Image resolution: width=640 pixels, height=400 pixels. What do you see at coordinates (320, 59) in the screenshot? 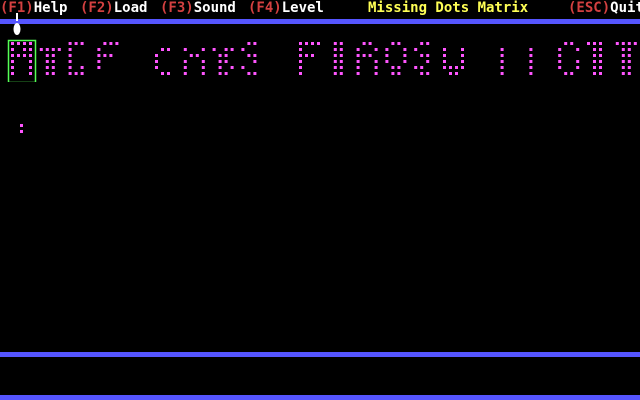
I see `dot-matrix-board` at bounding box center [320, 59].